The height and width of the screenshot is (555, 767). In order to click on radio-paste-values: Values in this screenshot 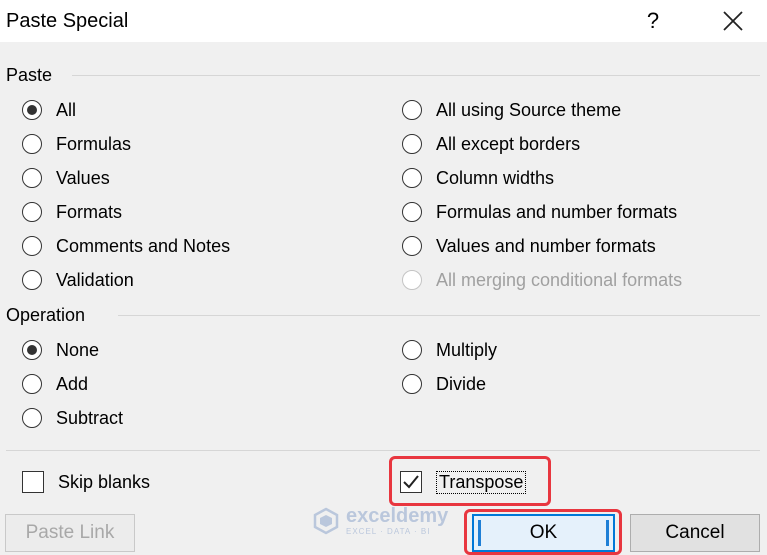, I will do `click(66, 178)`.